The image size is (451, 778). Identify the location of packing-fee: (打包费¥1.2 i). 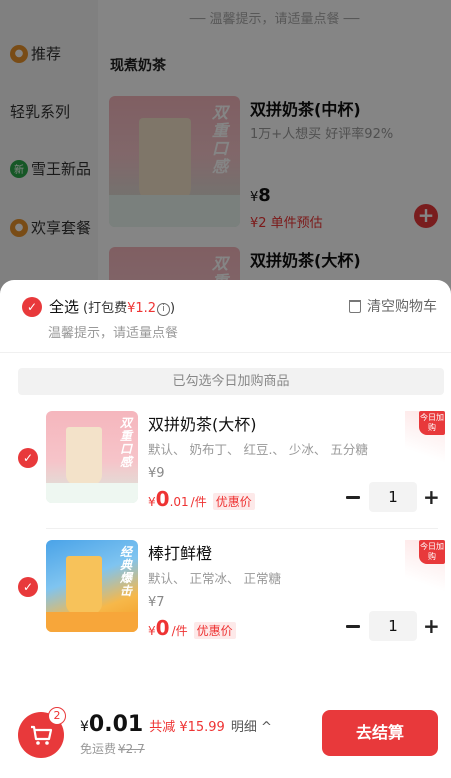
(129, 306).